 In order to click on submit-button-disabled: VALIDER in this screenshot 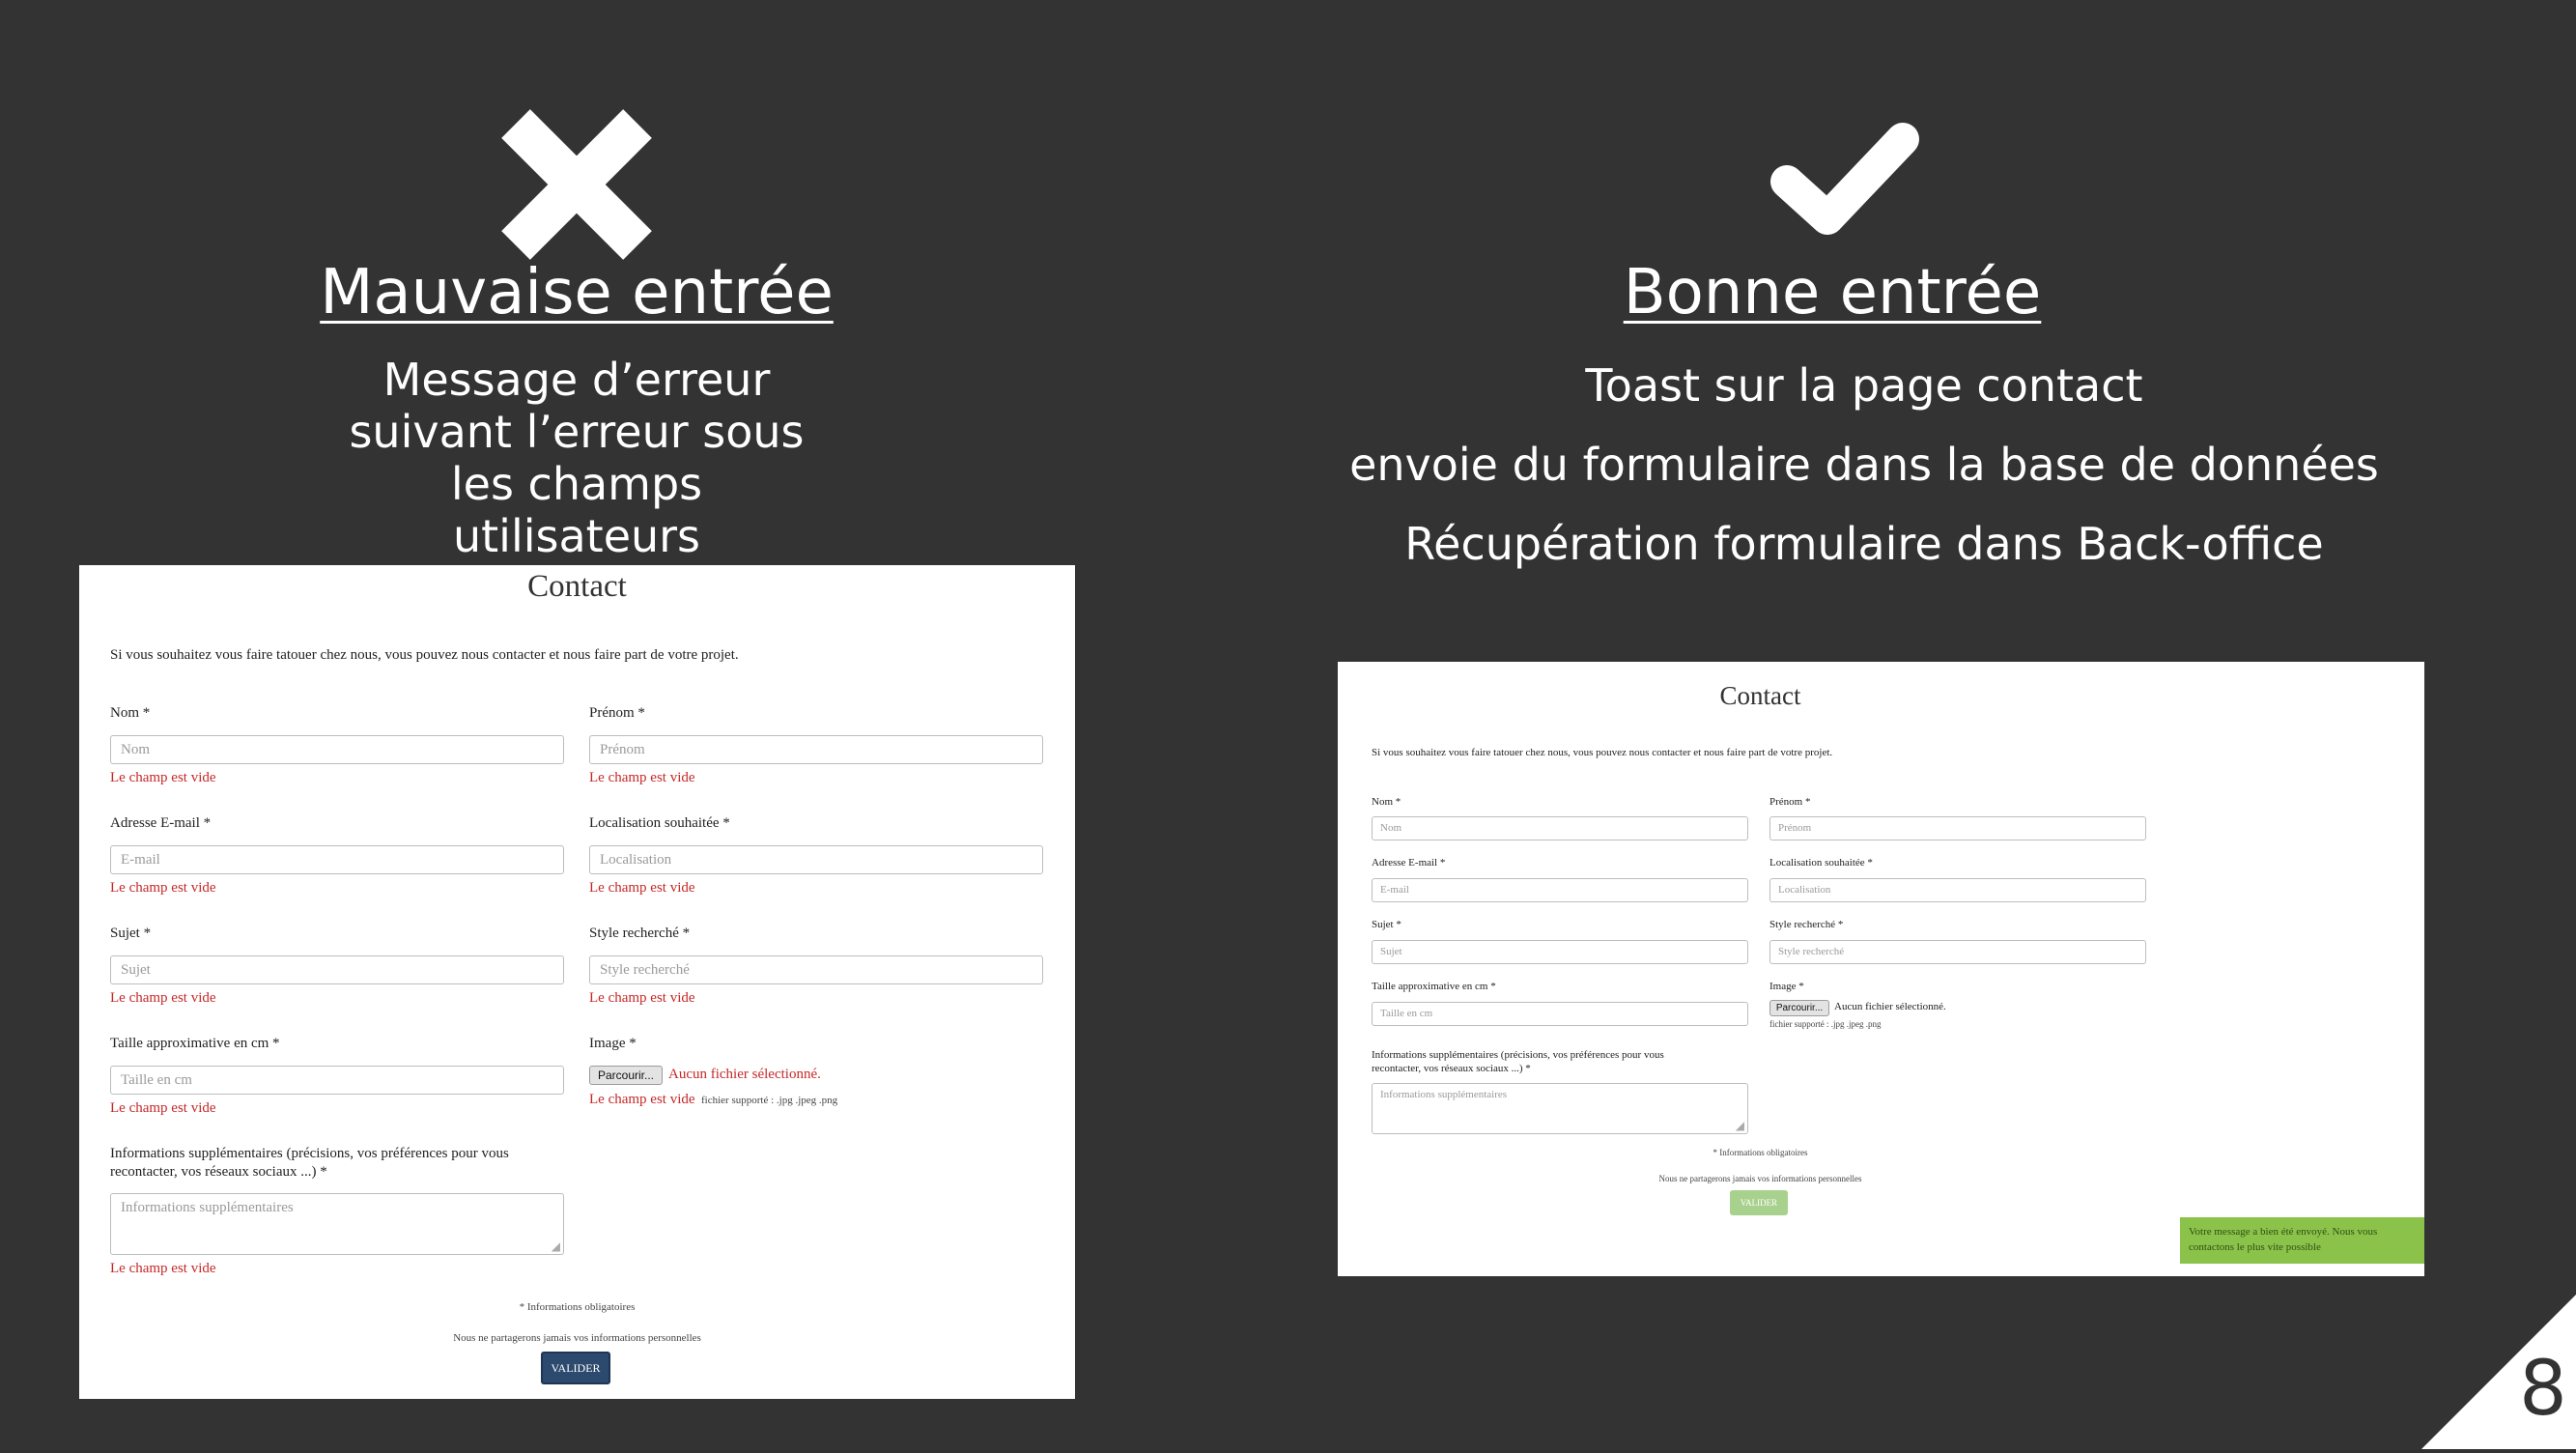, I will do `click(1759, 1203)`.